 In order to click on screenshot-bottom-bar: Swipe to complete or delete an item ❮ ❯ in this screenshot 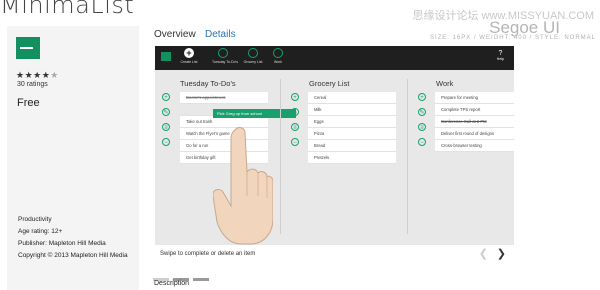, I will do `click(334, 255)`.